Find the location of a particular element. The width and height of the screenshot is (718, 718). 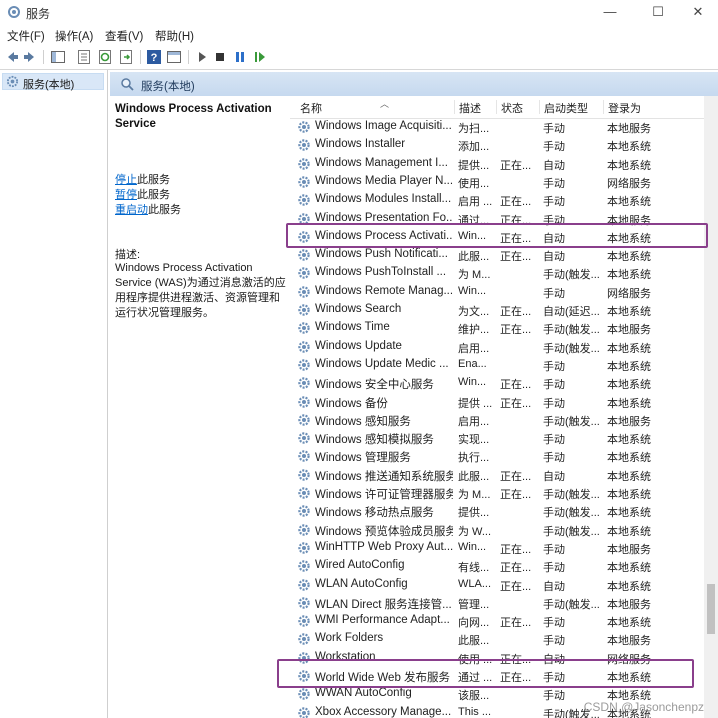

menu-bar: 文件(F) 操作(A) 查看(V) 帮助(H) is located at coordinates (359, 35).